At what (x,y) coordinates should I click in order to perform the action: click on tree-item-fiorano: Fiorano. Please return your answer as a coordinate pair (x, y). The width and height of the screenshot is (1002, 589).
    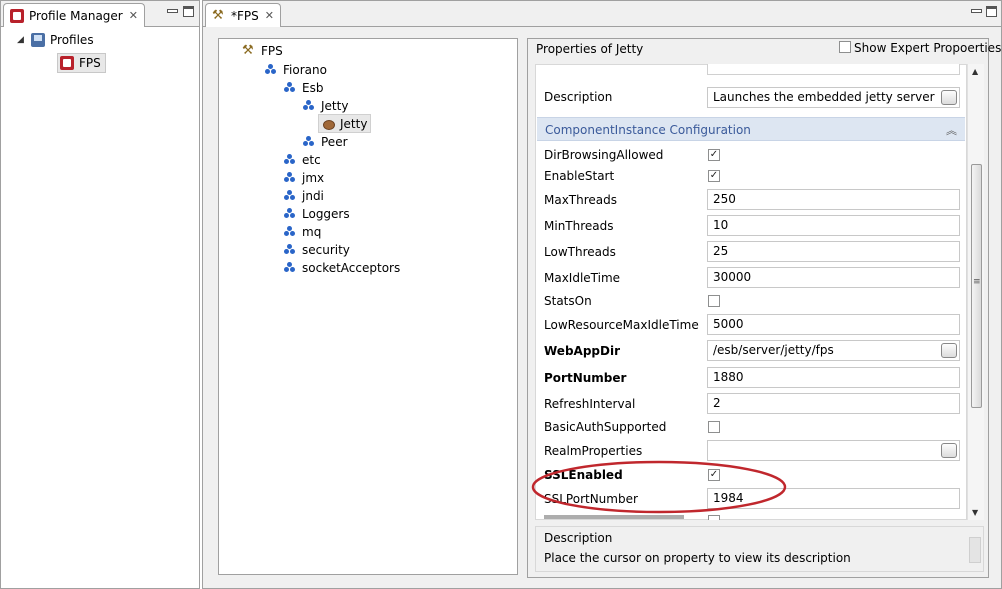
    Looking at the image, I should click on (295, 70).